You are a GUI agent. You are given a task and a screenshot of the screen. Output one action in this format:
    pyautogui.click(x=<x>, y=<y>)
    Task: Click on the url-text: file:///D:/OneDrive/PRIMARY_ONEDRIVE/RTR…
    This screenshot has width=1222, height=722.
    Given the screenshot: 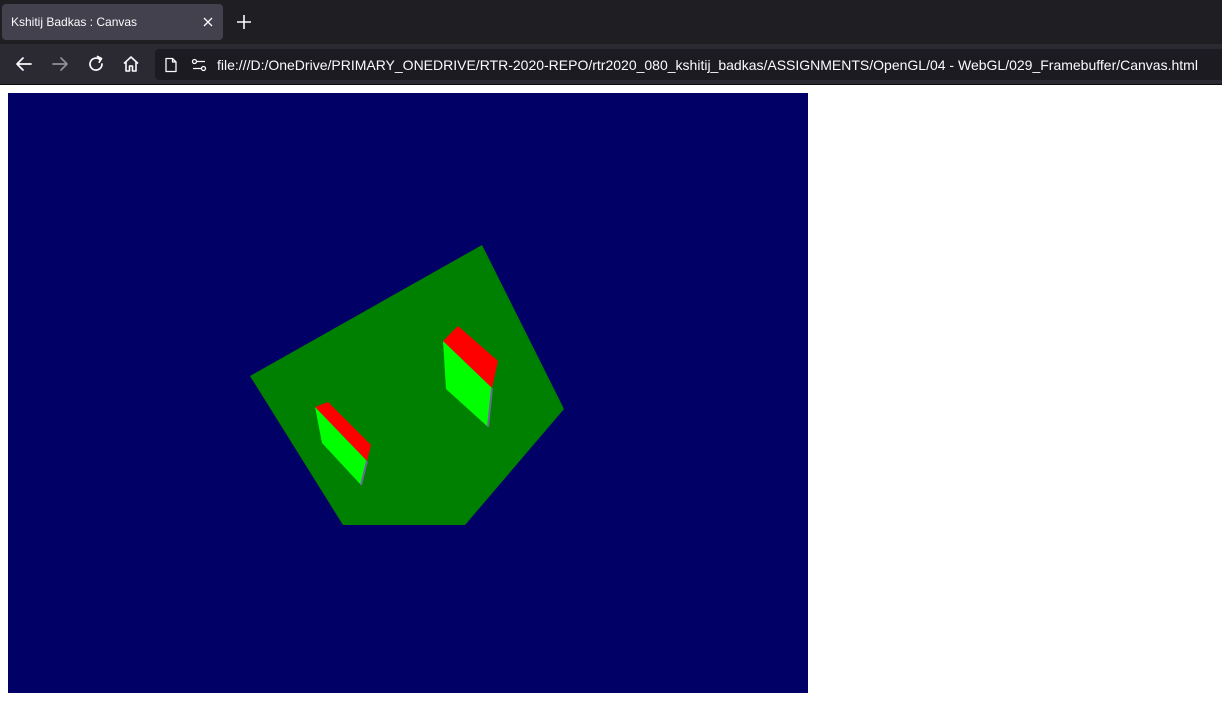 What is the action you would take?
    pyautogui.click(x=707, y=65)
    